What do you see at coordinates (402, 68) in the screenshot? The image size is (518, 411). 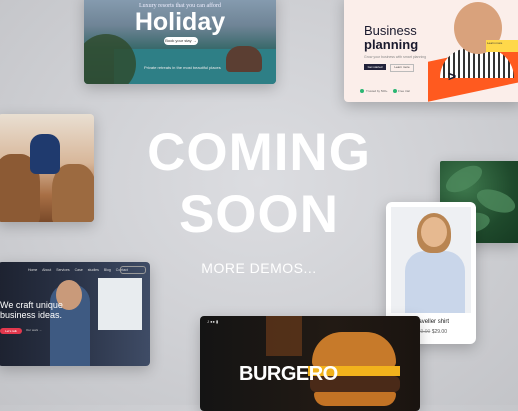 I see `business-secondary-button: Learn more` at bounding box center [402, 68].